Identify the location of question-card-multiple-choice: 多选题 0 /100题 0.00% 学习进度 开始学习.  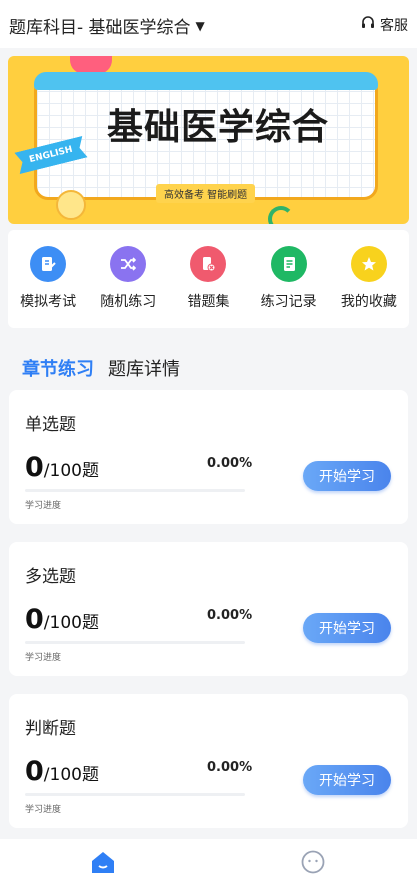
(208, 609).